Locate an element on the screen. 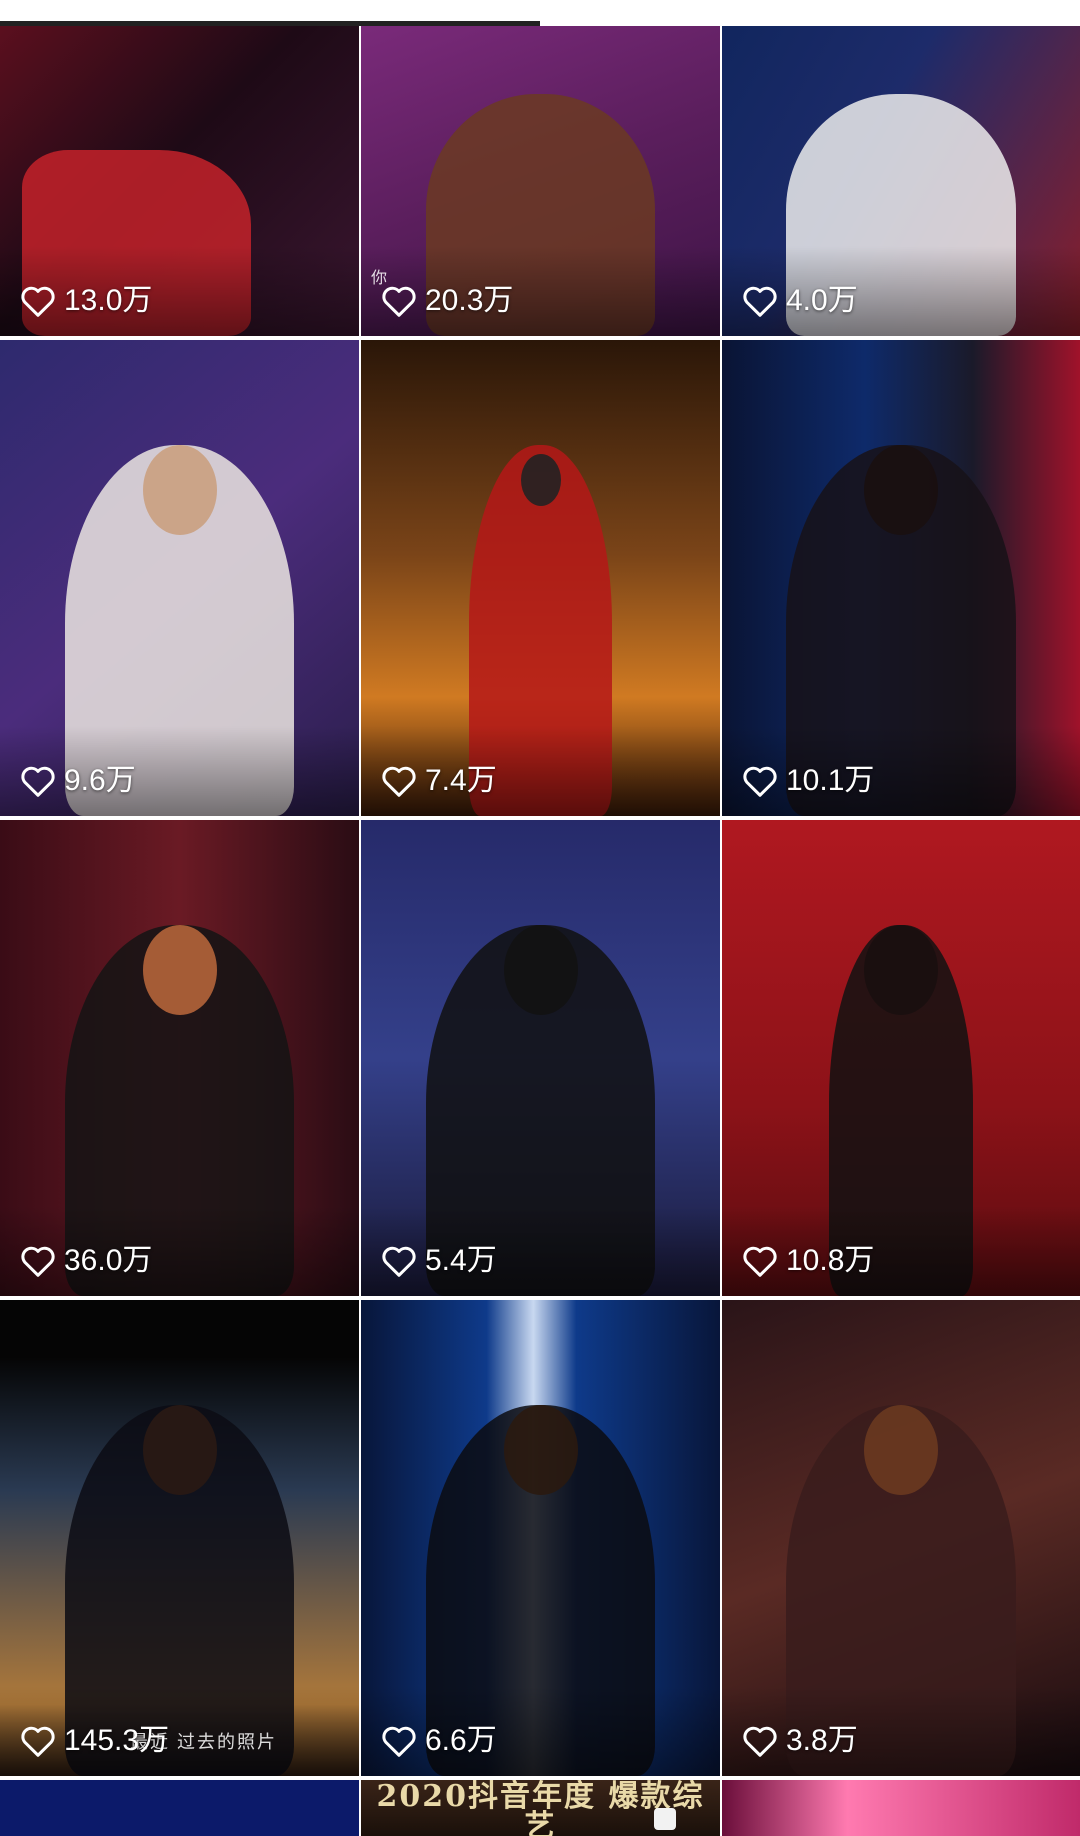 Image resolution: width=1080 pixels, height=1836 pixels. video-tile: 36.0万 is located at coordinates (179, 1058).